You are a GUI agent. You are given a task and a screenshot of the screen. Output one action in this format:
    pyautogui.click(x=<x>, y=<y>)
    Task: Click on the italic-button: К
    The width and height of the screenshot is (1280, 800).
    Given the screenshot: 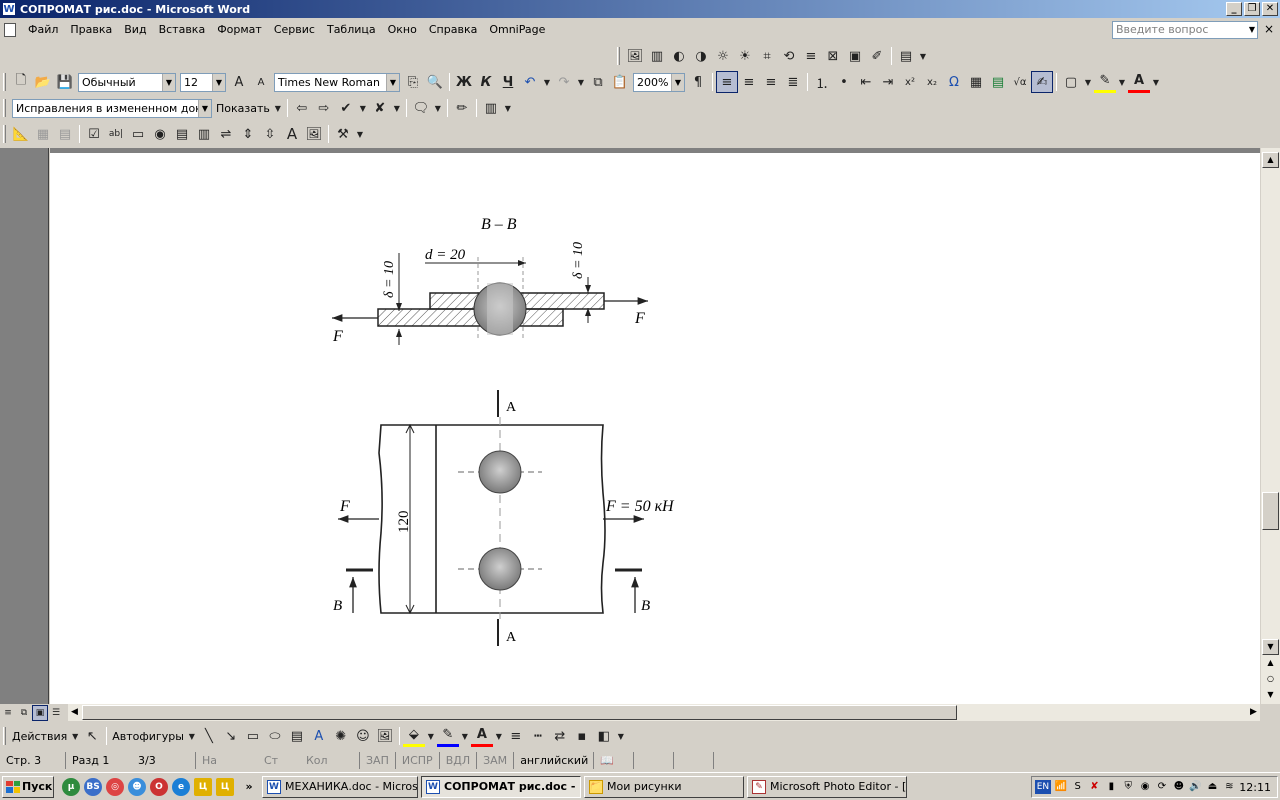 What is the action you would take?
    pyautogui.click(x=486, y=82)
    